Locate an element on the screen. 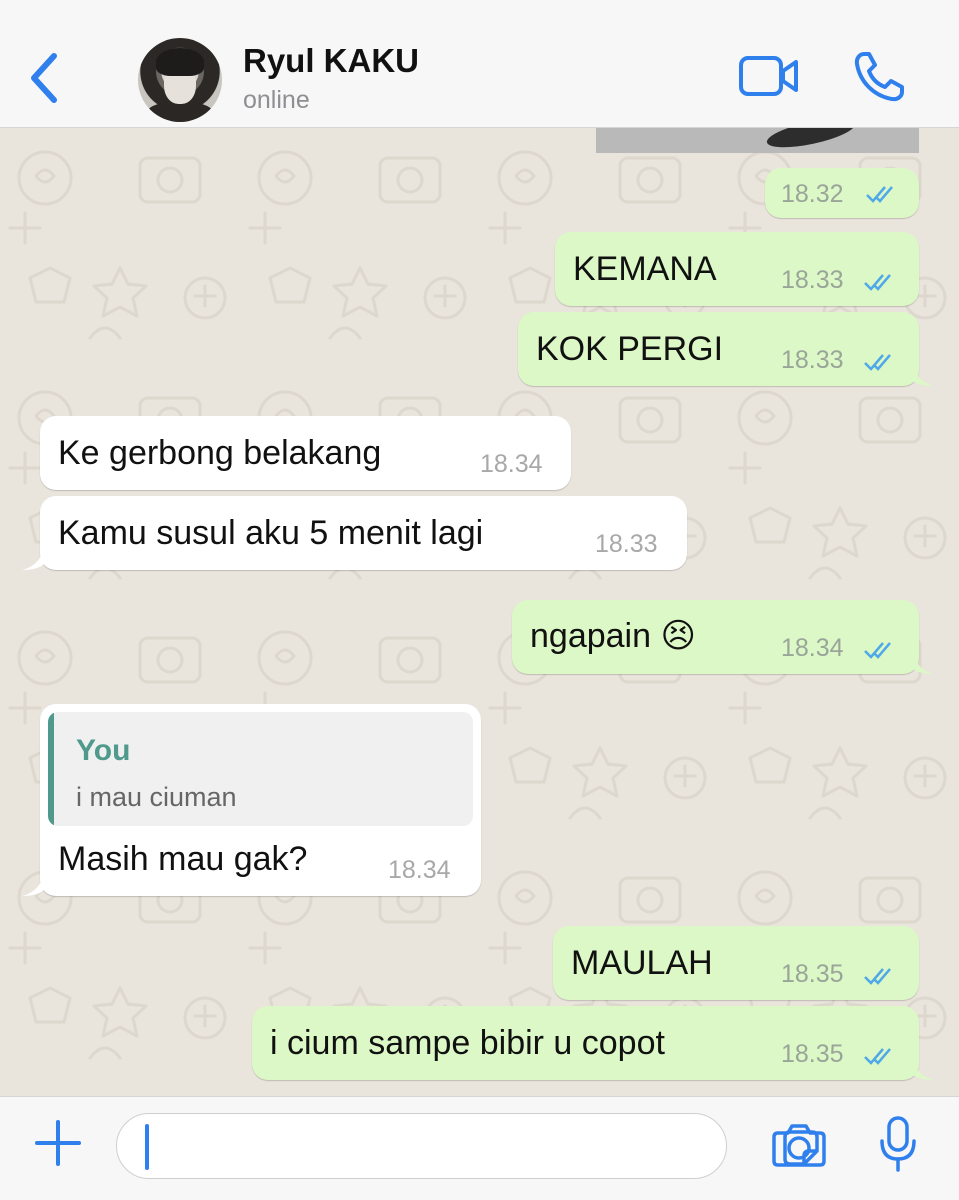 The image size is (959, 1200). phone-call-icon is located at coordinates (879, 77).